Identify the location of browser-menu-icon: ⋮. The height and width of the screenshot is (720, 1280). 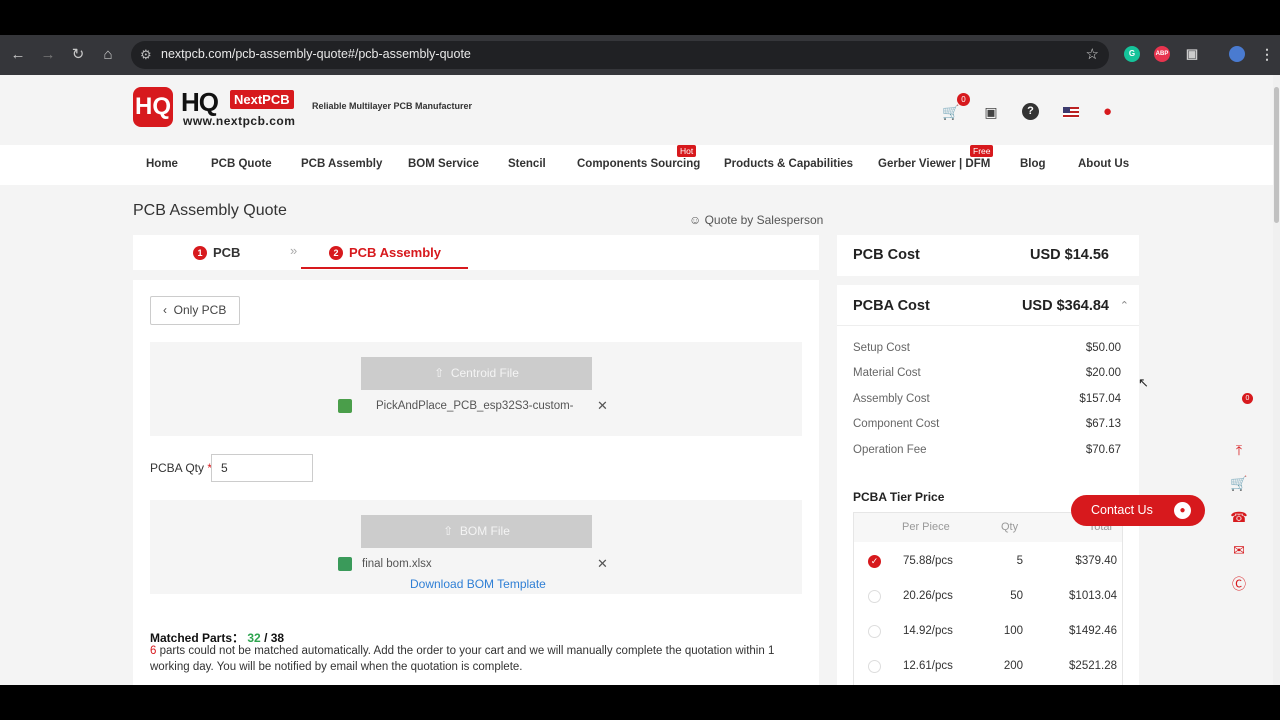
(1267, 54).